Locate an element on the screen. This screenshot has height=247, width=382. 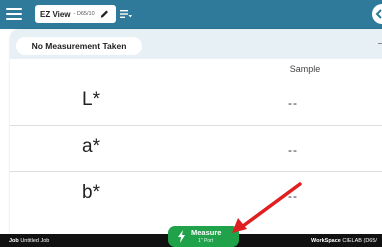
column-header-sample: Sample is located at coordinates (305, 69).